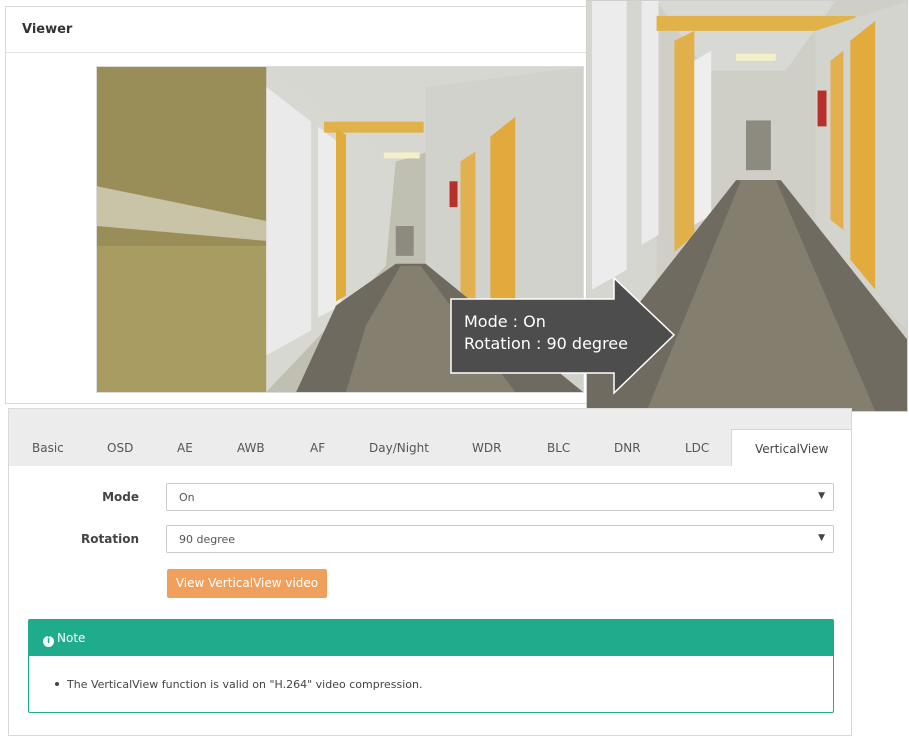  What do you see at coordinates (500, 497) in the screenshot?
I see `mode-select: On ▼` at bounding box center [500, 497].